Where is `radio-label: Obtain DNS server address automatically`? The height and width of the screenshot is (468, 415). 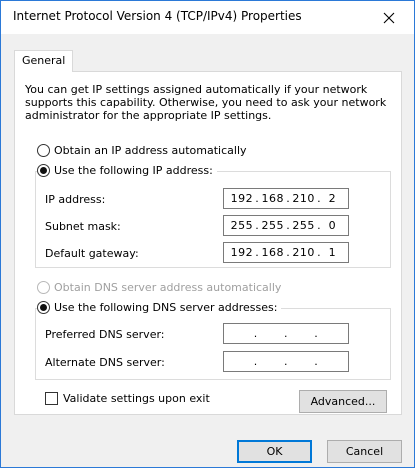
radio-label: Obtain DNS server address automatically is located at coordinates (168, 287).